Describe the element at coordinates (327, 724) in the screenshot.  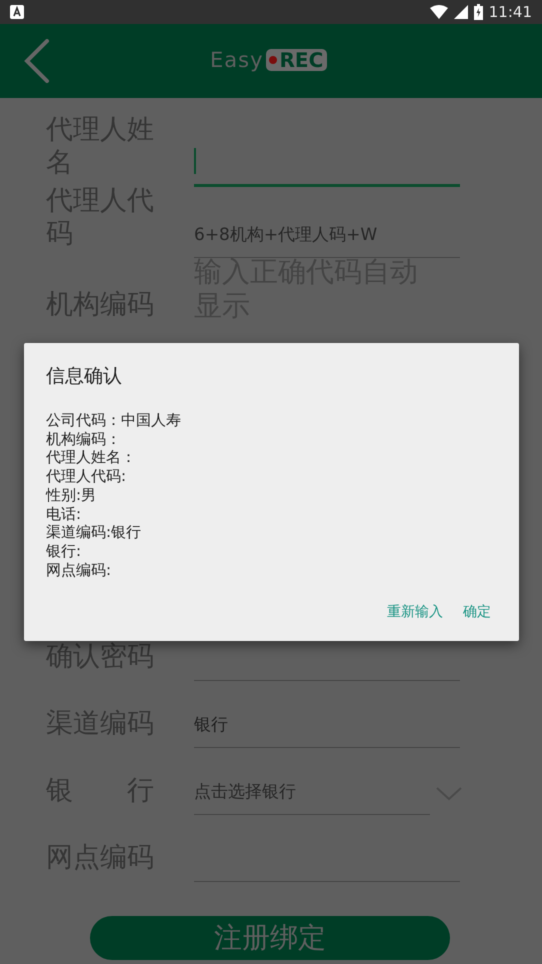
I see `input-field: 银行` at that location.